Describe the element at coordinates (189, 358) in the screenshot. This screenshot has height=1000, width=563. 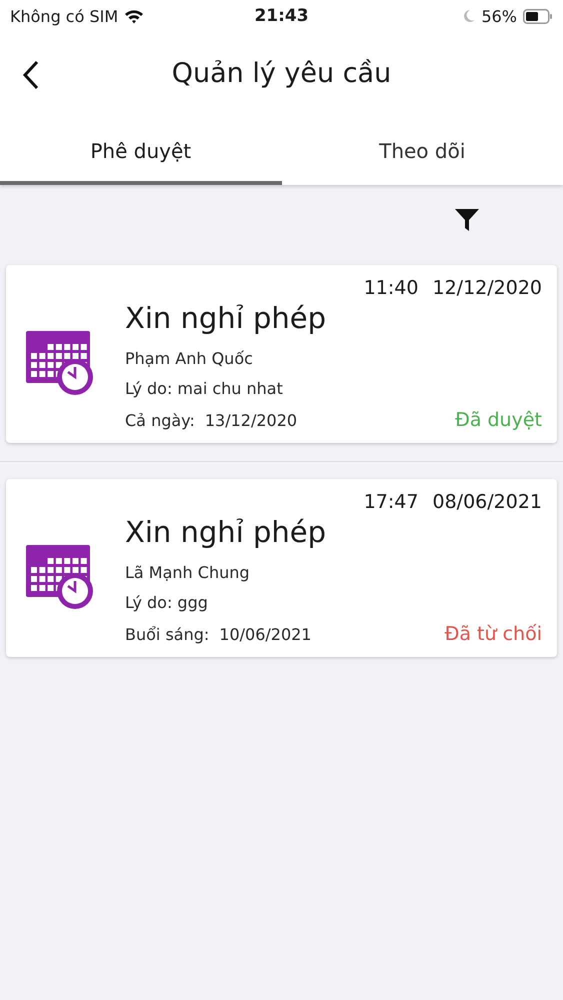
I see `requester-name: Phạm Anh Quốc` at that location.